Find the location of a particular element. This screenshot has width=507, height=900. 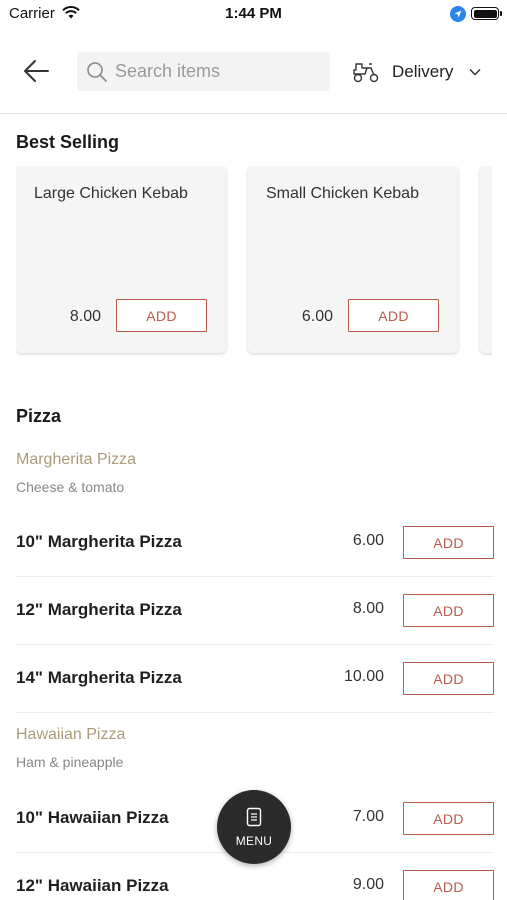

product-card: Small Chicken Kebab 6.00 ADD is located at coordinates (353, 259).